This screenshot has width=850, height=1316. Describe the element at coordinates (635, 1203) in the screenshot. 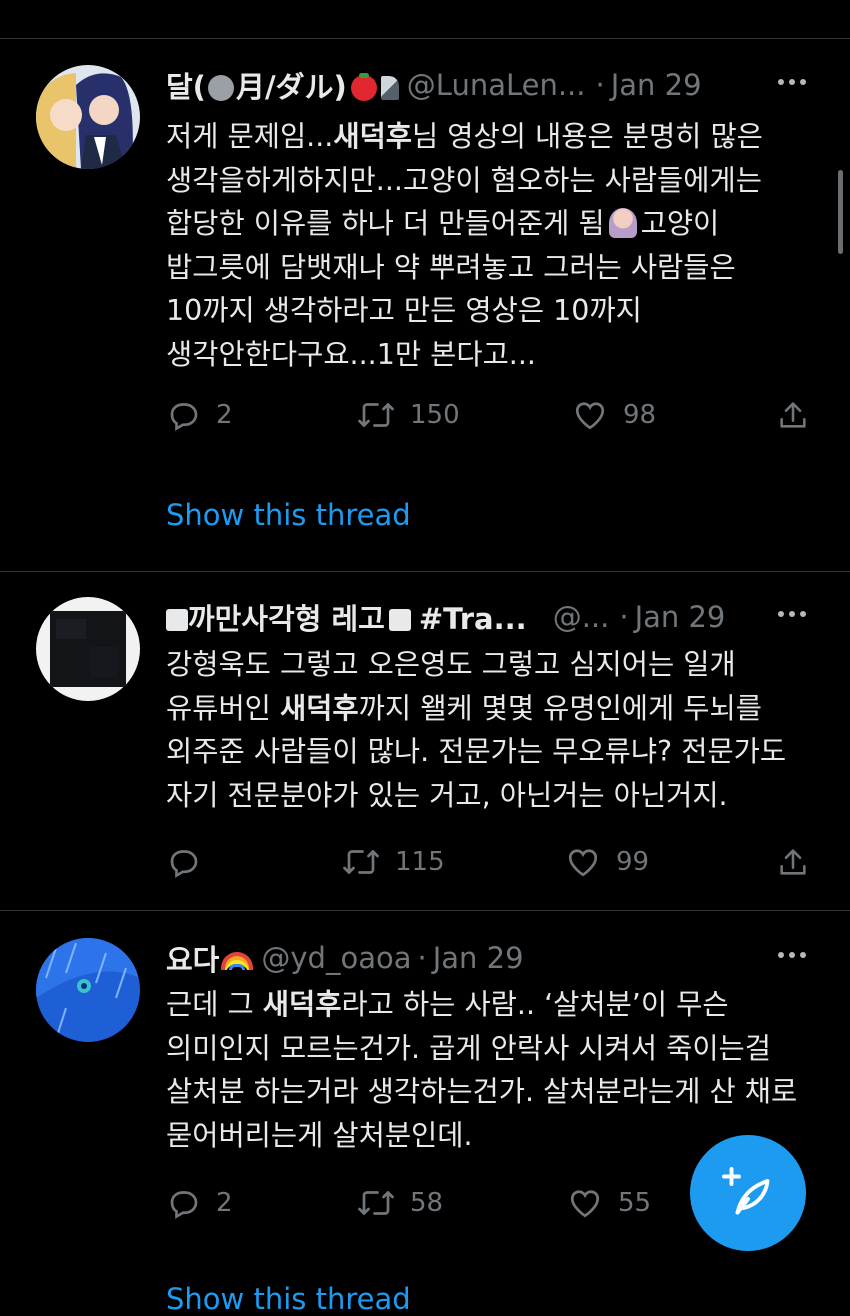

I see `like-count: 55` at that location.